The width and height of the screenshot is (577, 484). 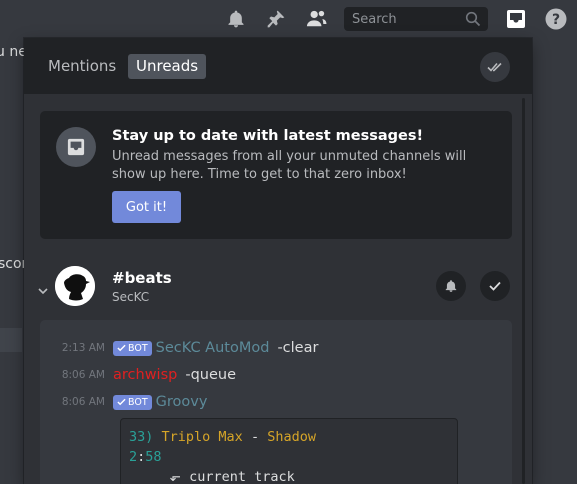 What do you see at coordinates (288, 30) in the screenshot?
I see `top-bar: u new ?` at bounding box center [288, 30].